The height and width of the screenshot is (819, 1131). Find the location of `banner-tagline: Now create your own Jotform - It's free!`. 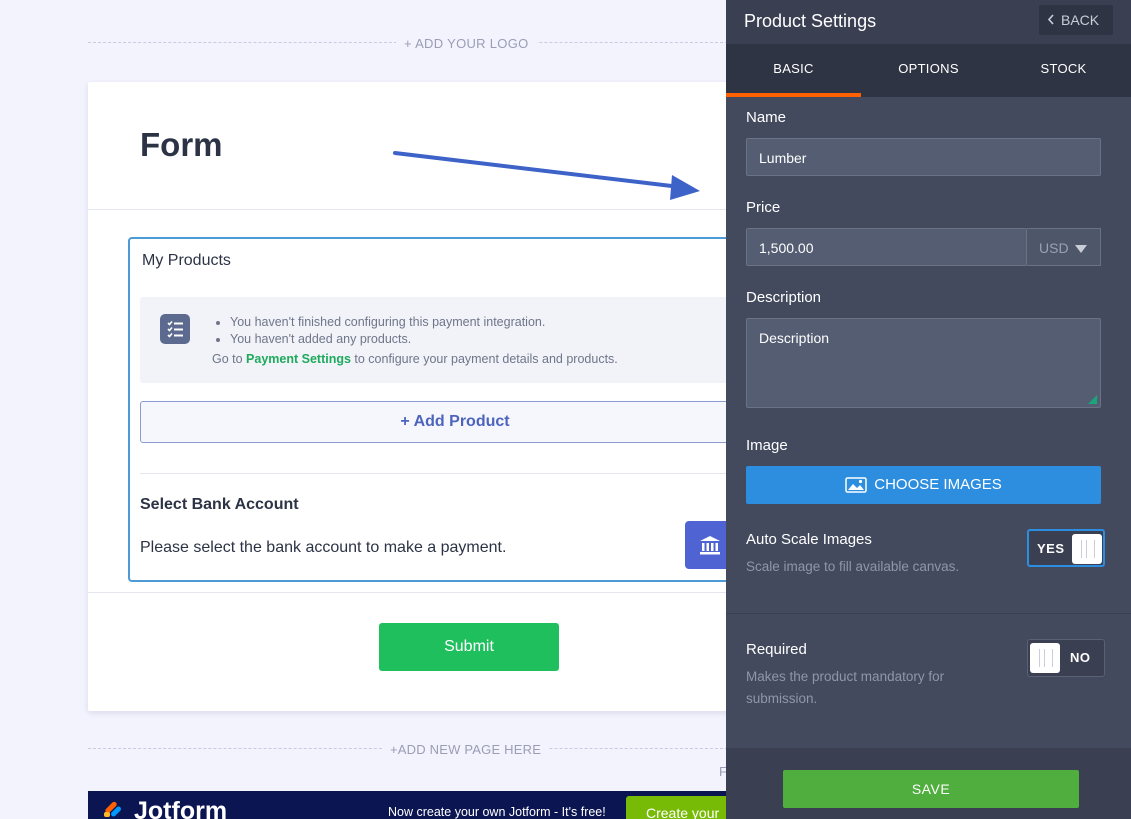

banner-tagline: Now create your own Jotform - It's free! is located at coordinates (497, 812).